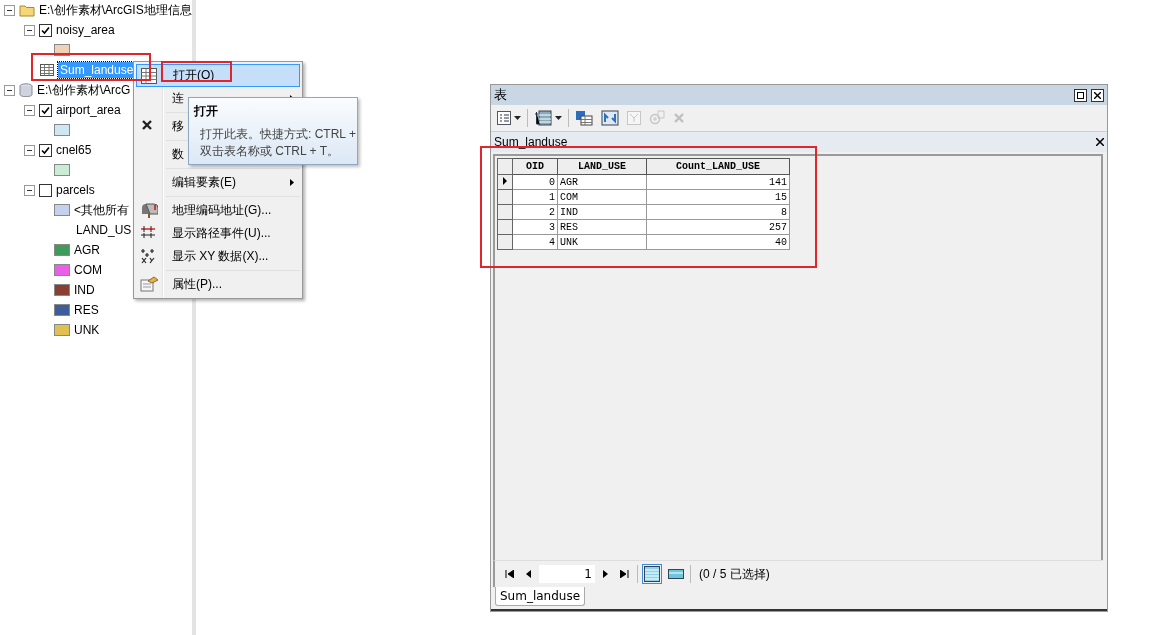  I want to click on tooltip-title: 打开, so click(206, 111).